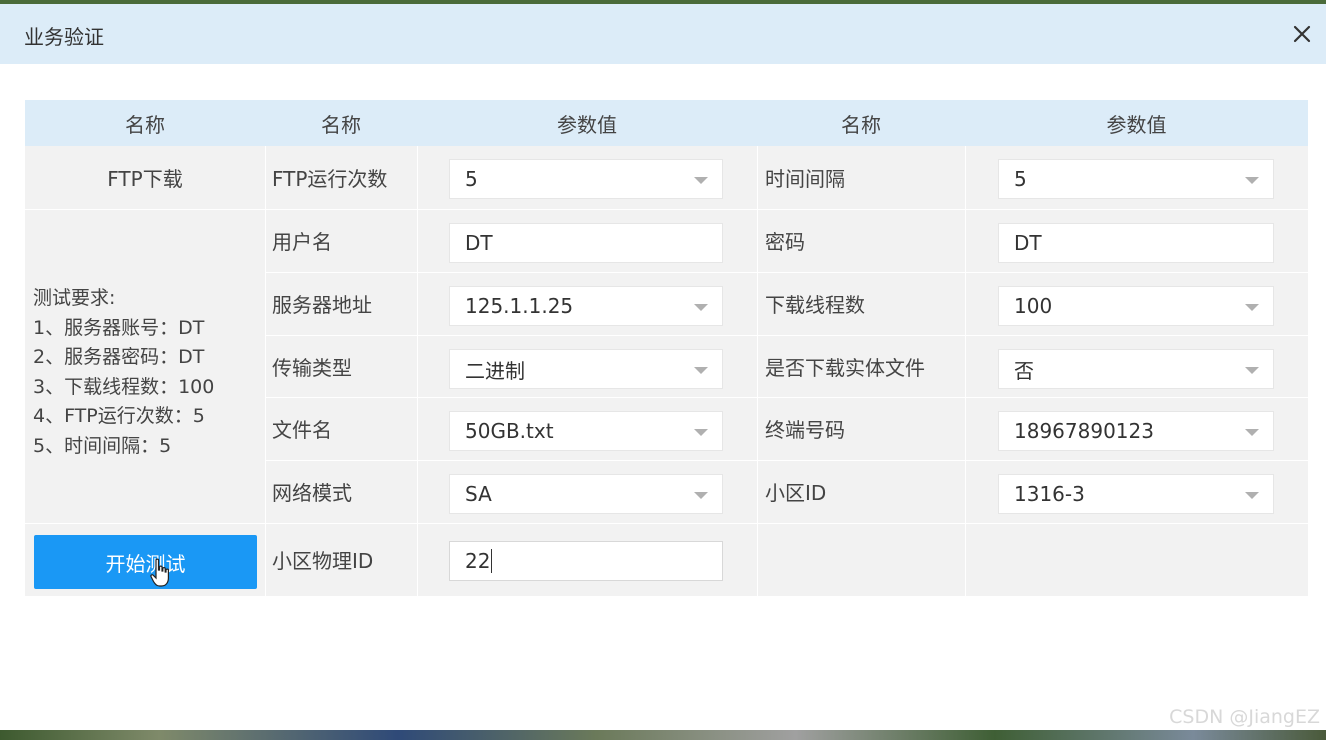 The image size is (1326, 740). What do you see at coordinates (312, 493) in the screenshot?
I see `label-network-mode: 网络模式` at bounding box center [312, 493].